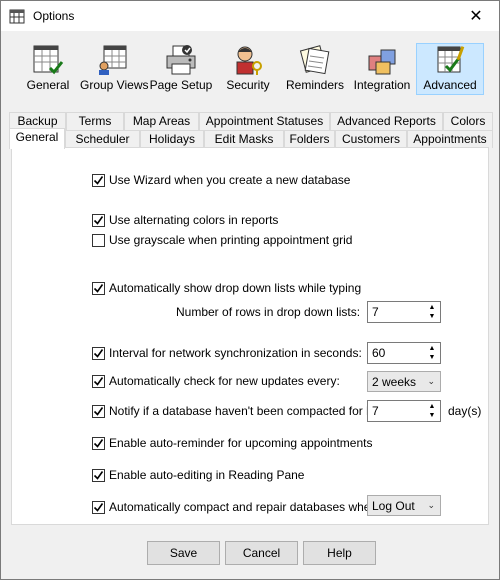 The height and width of the screenshot is (580, 500). What do you see at coordinates (183, 553) in the screenshot?
I see `save-button: Save` at bounding box center [183, 553].